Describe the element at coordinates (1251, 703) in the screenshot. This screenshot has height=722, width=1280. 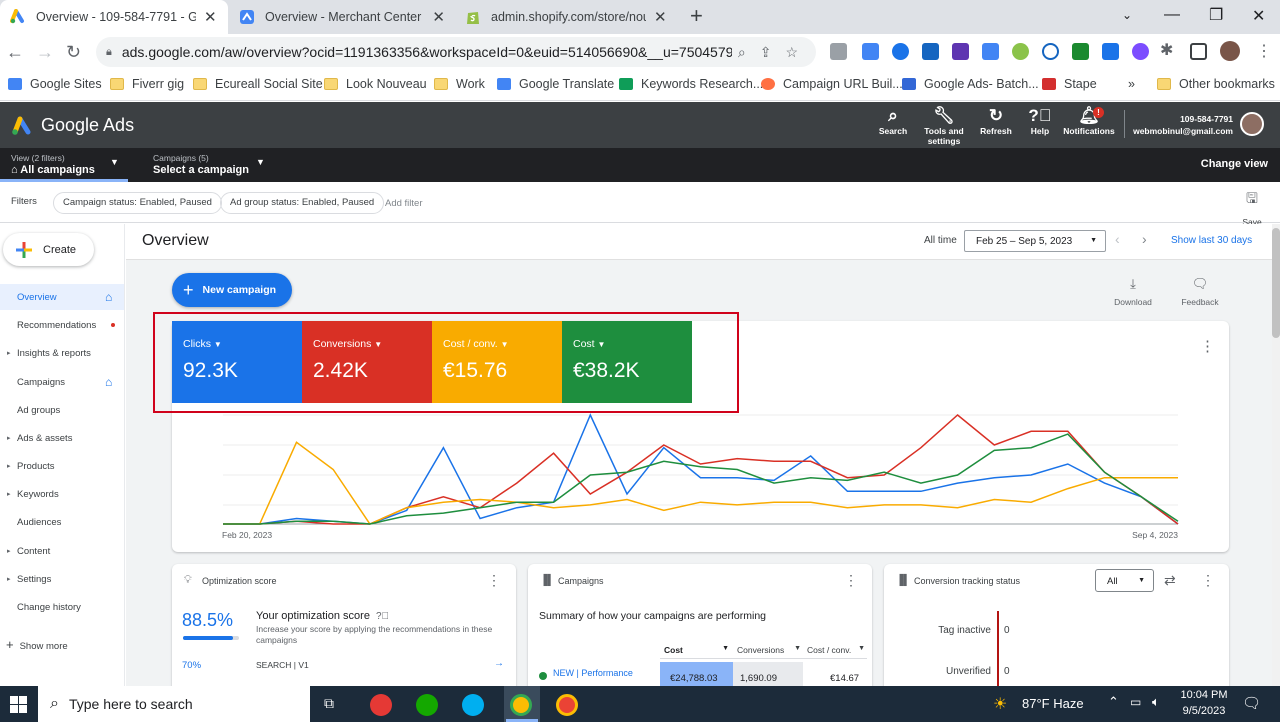
I see `notification-center-icon: 🗨︎` at that location.